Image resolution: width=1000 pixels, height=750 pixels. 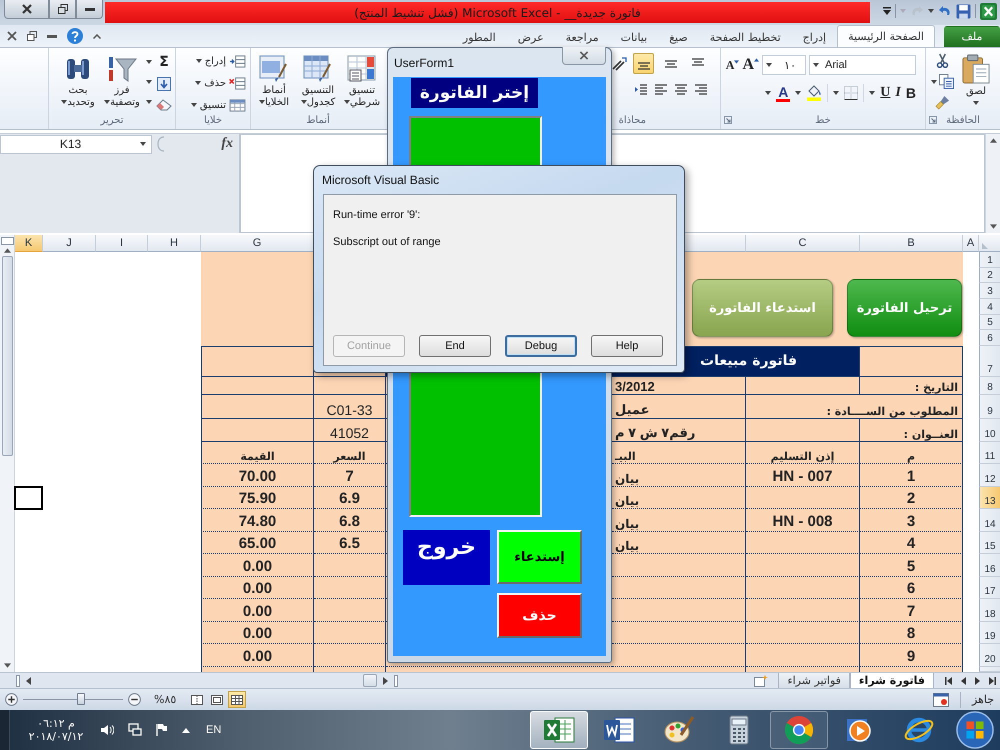 What do you see at coordinates (387, 242) in the screenshot?
I see `error-message: Subscript out of range` at bounding box center [387, 242].